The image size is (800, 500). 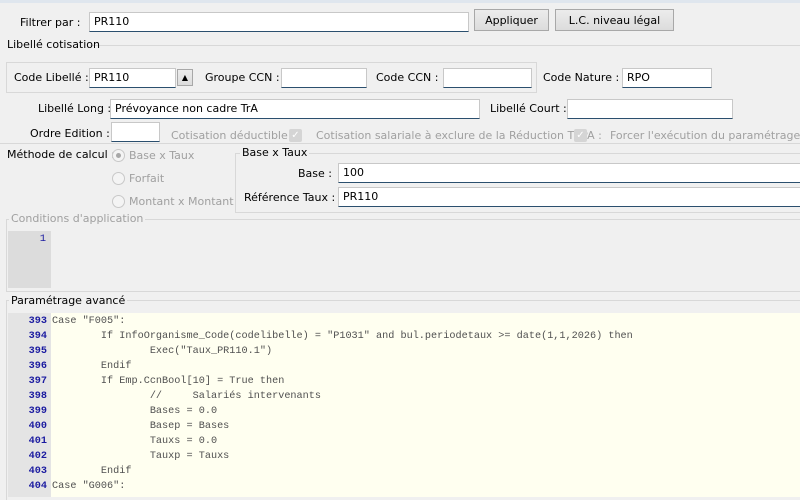 I want to click on conditions-title: Conditions d'application, so click(x=77, y=218).